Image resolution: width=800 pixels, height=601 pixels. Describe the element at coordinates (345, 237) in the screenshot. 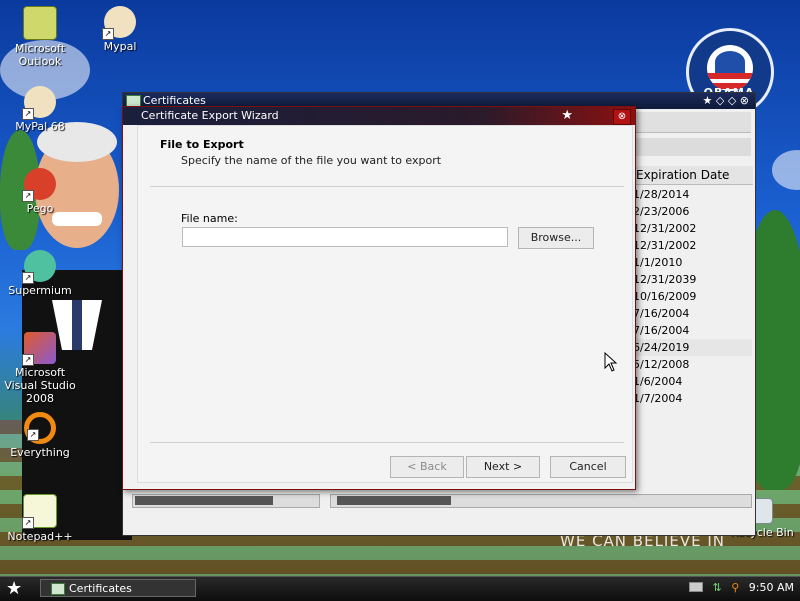

I see `file-name-input` at that location.